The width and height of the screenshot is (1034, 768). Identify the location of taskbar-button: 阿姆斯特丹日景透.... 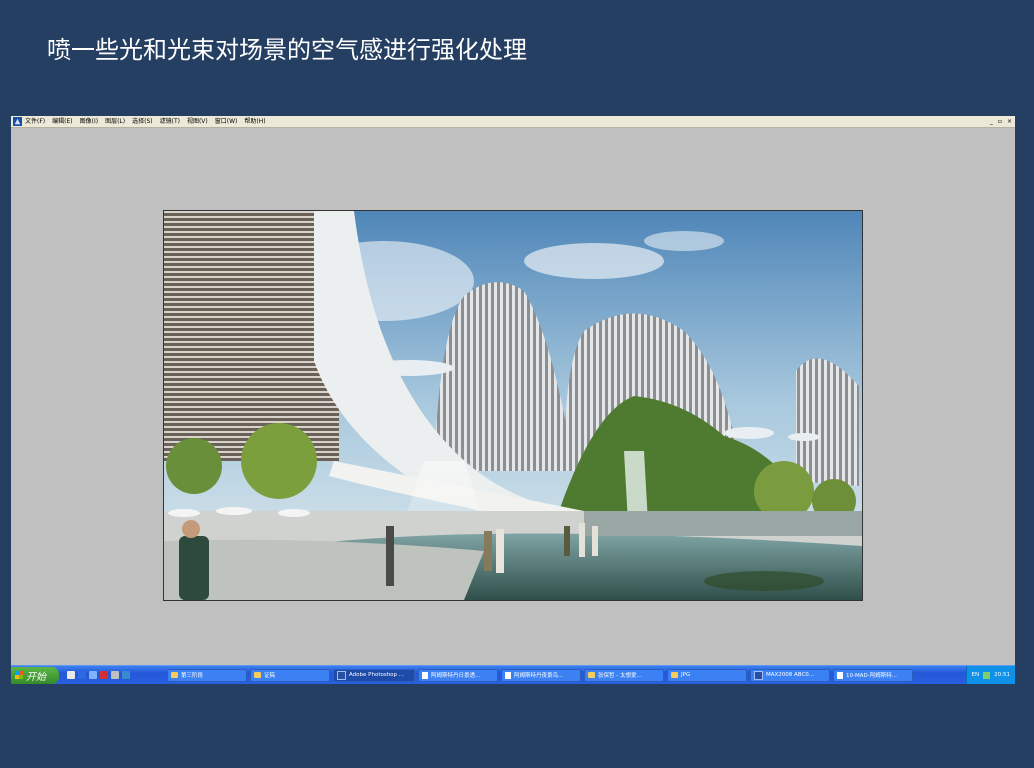
(458, 675).